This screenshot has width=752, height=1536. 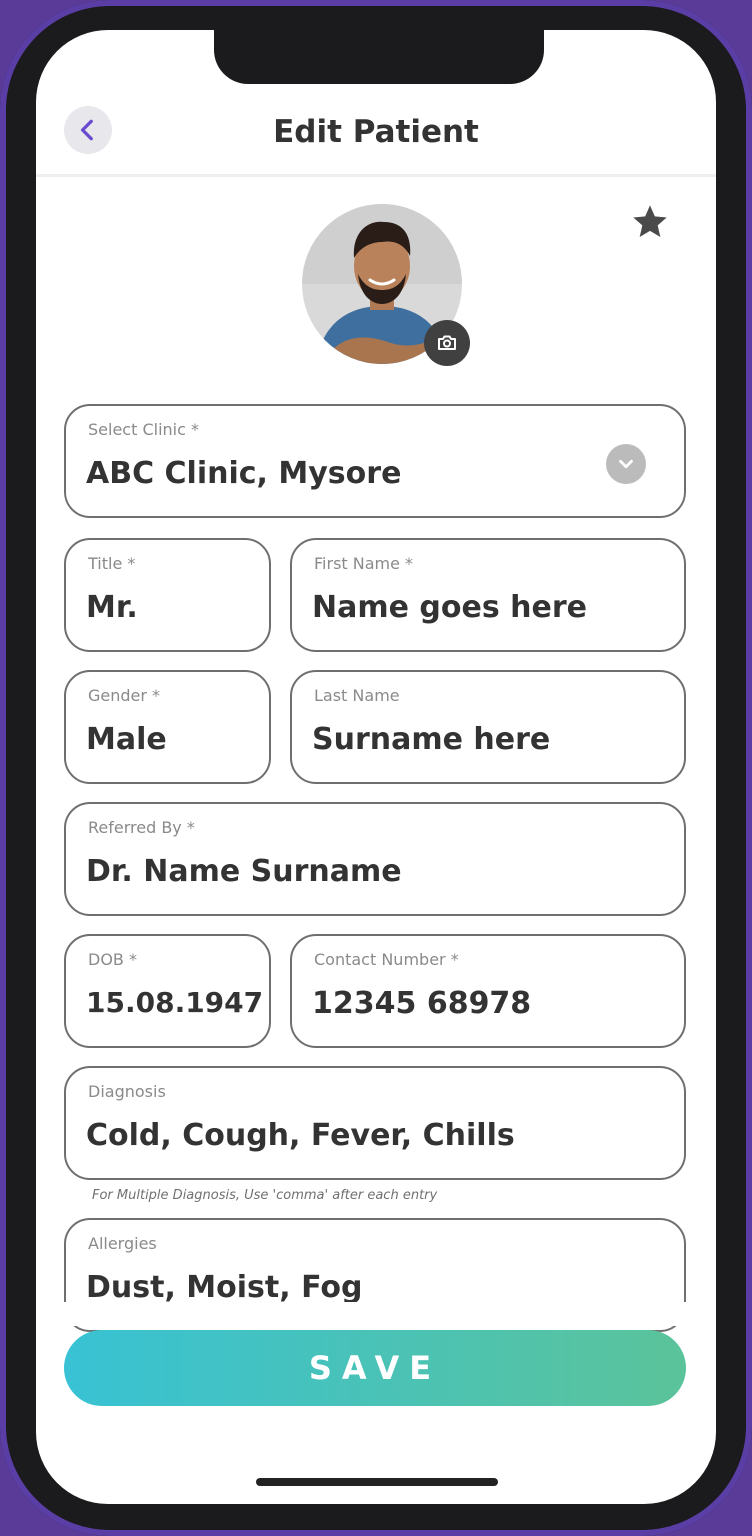 I want to click on gender-label: Gender *, so click(x=124, y=695).